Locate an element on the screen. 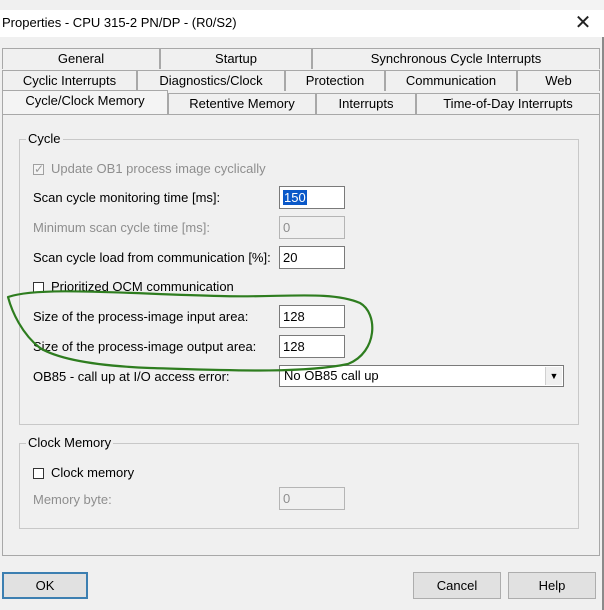  clock-memory-checkbox is located at coordinates (38, 473).